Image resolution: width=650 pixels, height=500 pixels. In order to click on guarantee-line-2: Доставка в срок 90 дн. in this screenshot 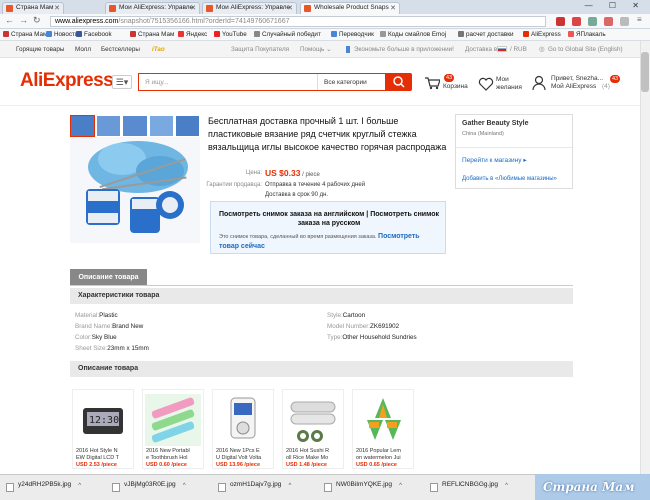, I will do `click(297, 195)`.